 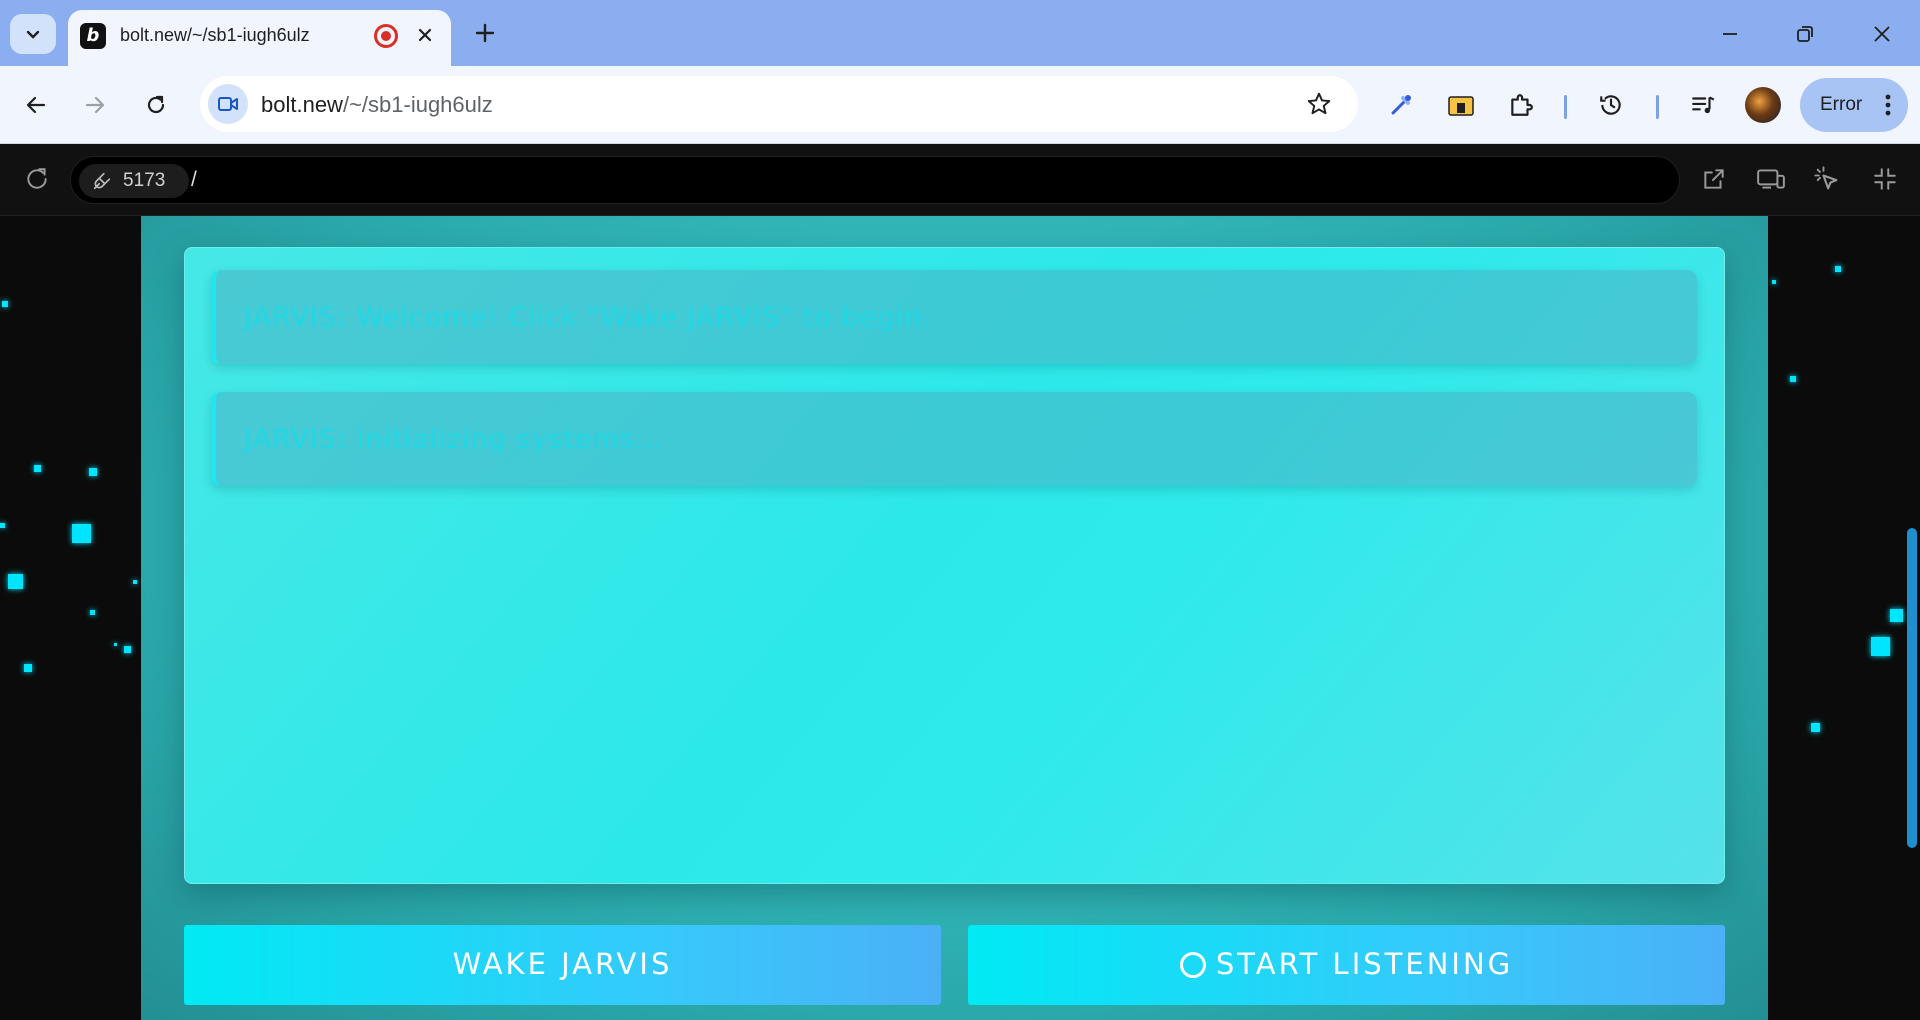 I want to click on bolt-favicon-icon: b, so click(x=93, y=36).